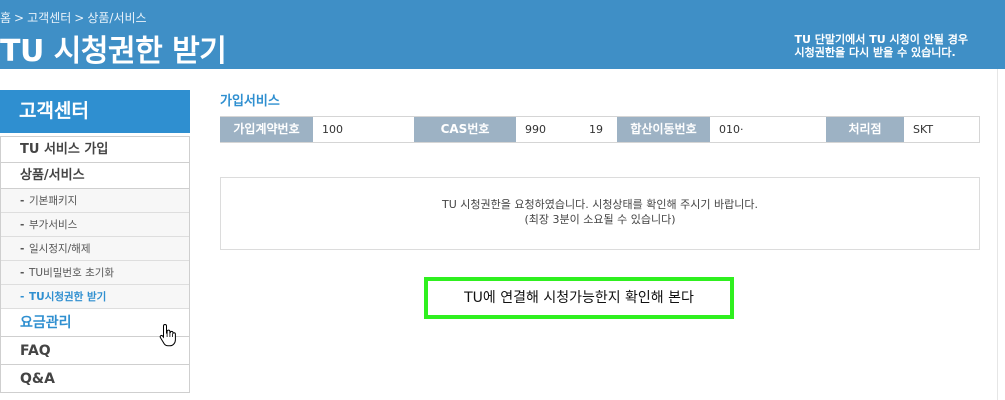 The image size is (1005, 400). Describe the element at coordinates (116, 17) in the screenshot. I see `breadcrumb-products: 상품/서비스` at that location.